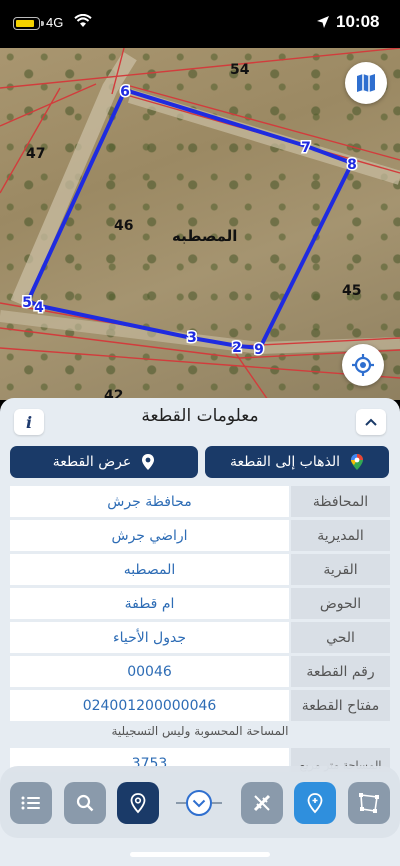 This screenshot has height=866, width=400. I want to click on wifi-icon, so click(83, 20).